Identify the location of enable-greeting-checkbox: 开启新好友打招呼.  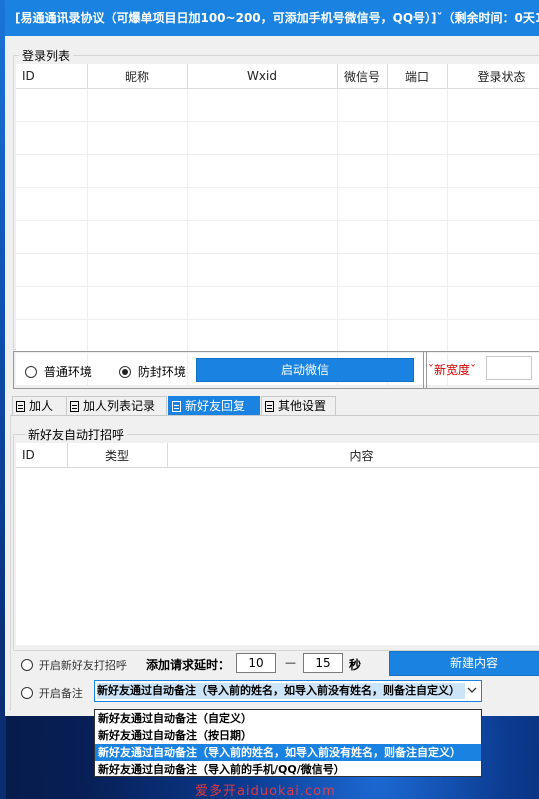
(74, 665).